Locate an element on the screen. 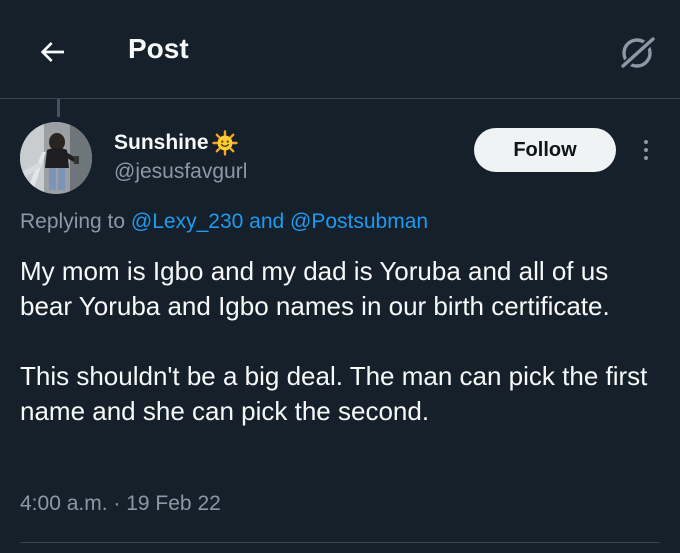  replying-to-line: Replying to @Lexy_230 and @Postsubman is located at coordinates (224, 222).